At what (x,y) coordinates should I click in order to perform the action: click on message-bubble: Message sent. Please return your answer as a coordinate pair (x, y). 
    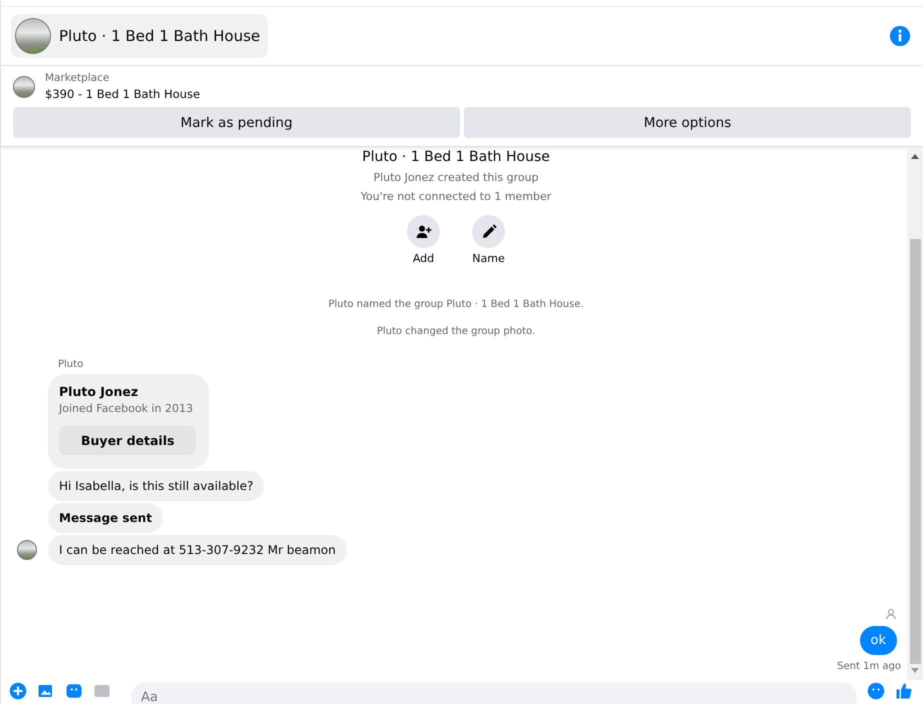
    Looking at the image, I should click on (105, 518).